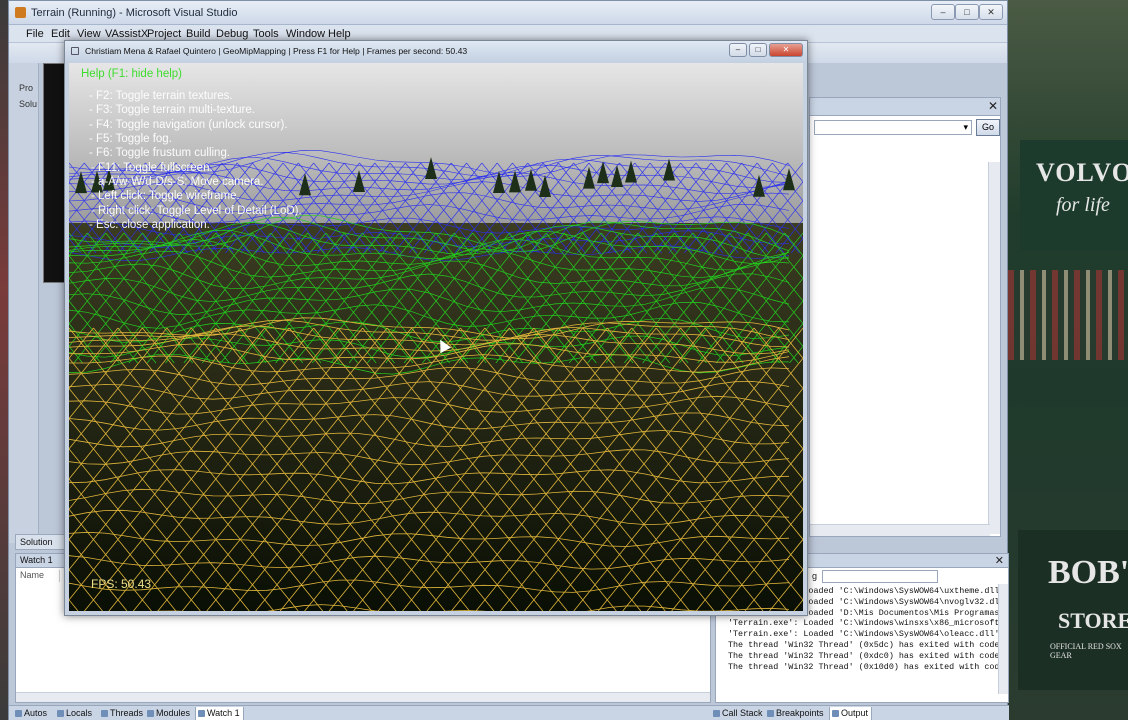 This screenshot has height=720, width=1128. Describe the element at coordinates (905, 317) in the screenshot. I see `vs-right-pane: ✕ ▾ Go` at that location.